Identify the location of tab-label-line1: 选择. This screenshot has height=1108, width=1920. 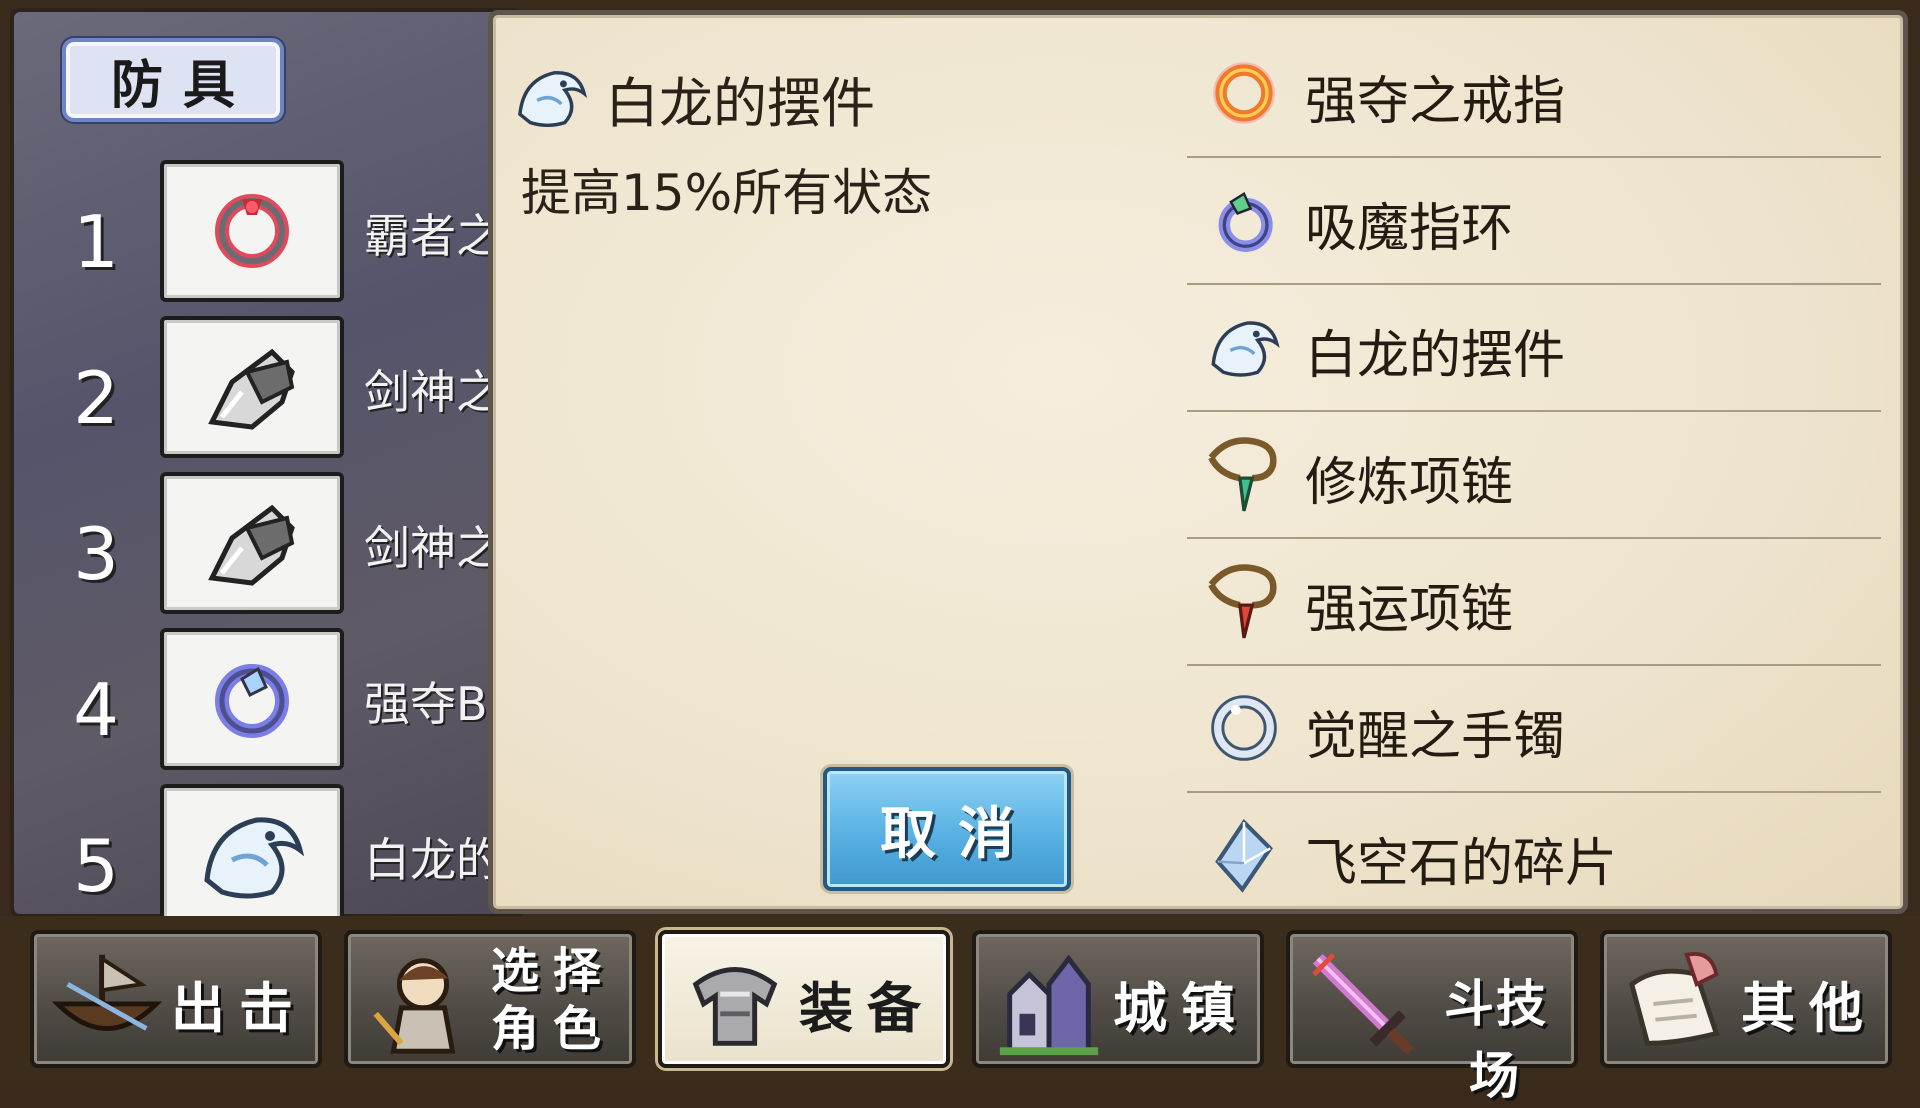
(552, 971).